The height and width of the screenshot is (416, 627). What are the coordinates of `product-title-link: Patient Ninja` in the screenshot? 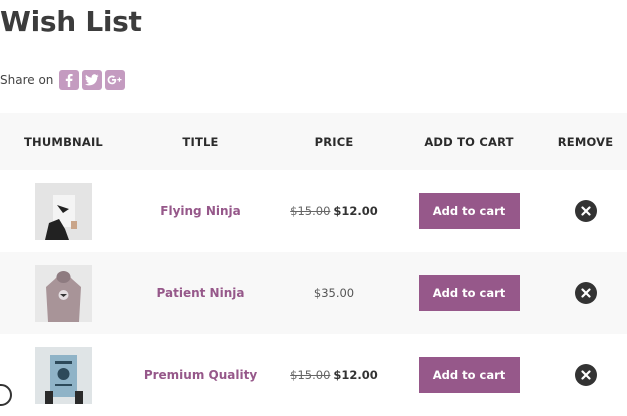 It's located at (201, 293).